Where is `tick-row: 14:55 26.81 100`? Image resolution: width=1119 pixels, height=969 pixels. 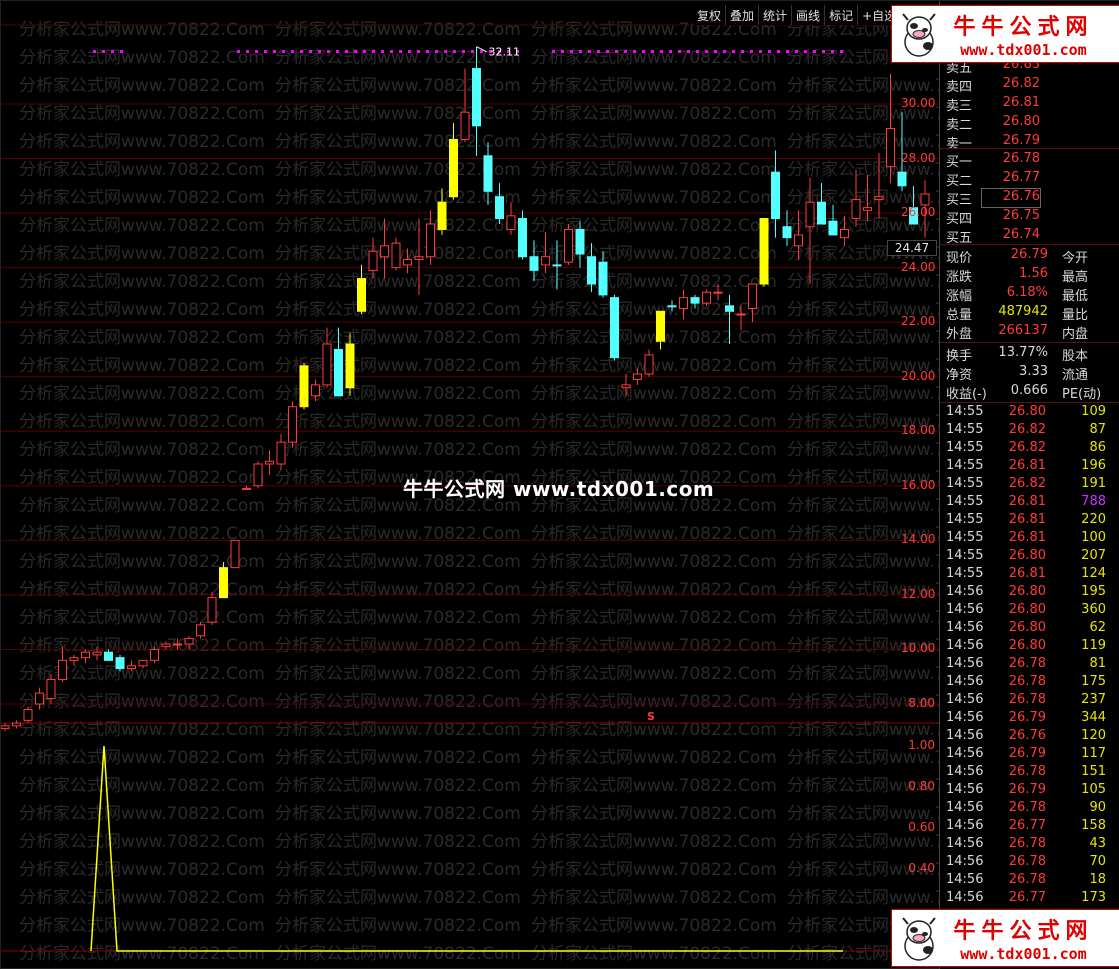
tick-row: 14:55 26.81 100 is located at coordinates (1031, 539).